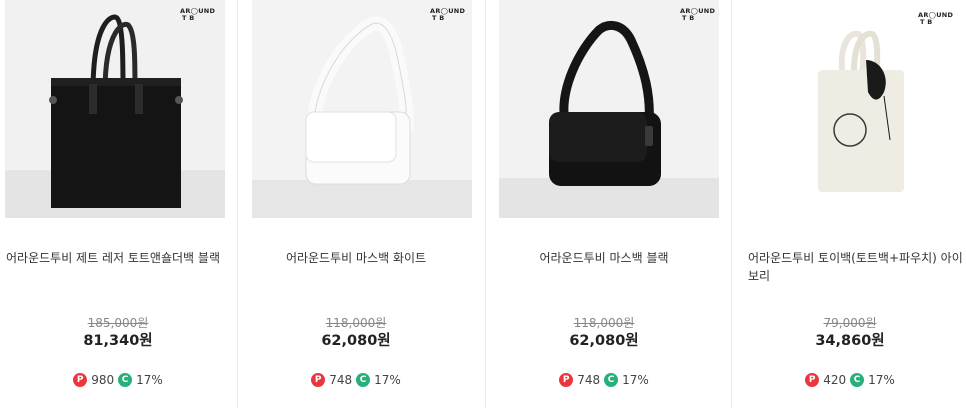  Describe the element at coordinates (118, 341) in the screenshot. I see `sale-price: 81,340원` at that location.